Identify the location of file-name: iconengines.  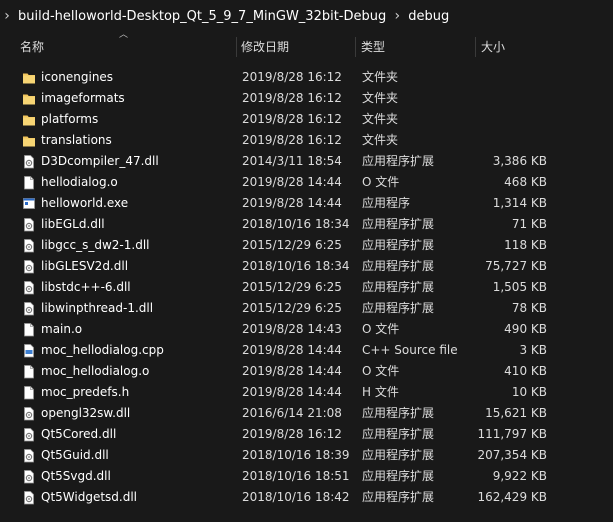
(77, 77).